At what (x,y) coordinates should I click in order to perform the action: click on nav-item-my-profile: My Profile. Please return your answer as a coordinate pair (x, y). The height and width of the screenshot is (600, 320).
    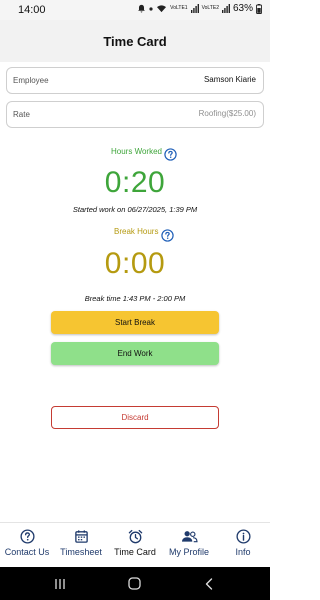
    Looking at the image, I should click on (189, 543).